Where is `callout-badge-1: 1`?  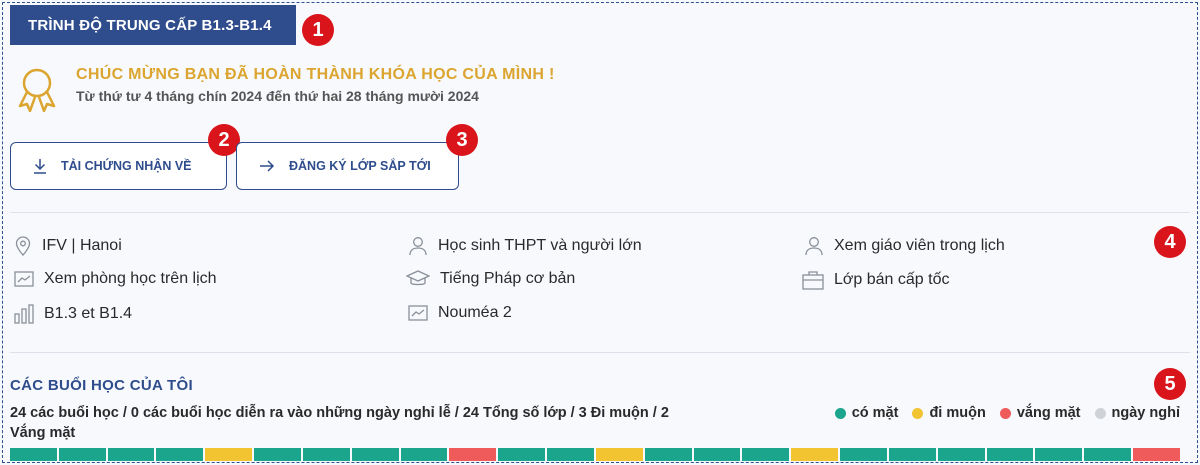
callout-badge-1: 1 is located at coordinates (318, 30).